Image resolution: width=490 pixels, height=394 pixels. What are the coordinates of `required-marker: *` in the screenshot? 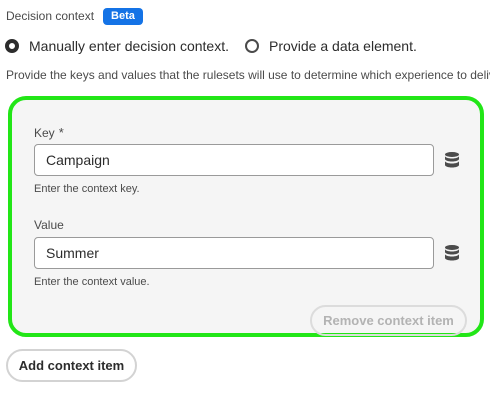 It's located at (61, 132).